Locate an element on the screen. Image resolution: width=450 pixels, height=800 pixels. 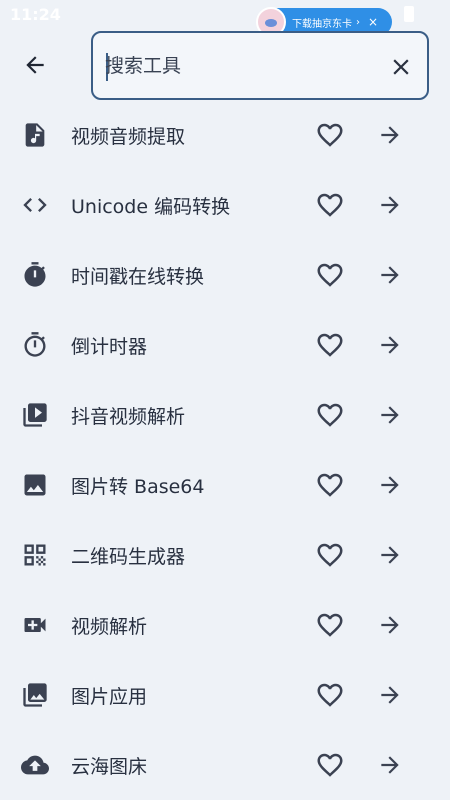
search-input is located at coordinates (240, 66).